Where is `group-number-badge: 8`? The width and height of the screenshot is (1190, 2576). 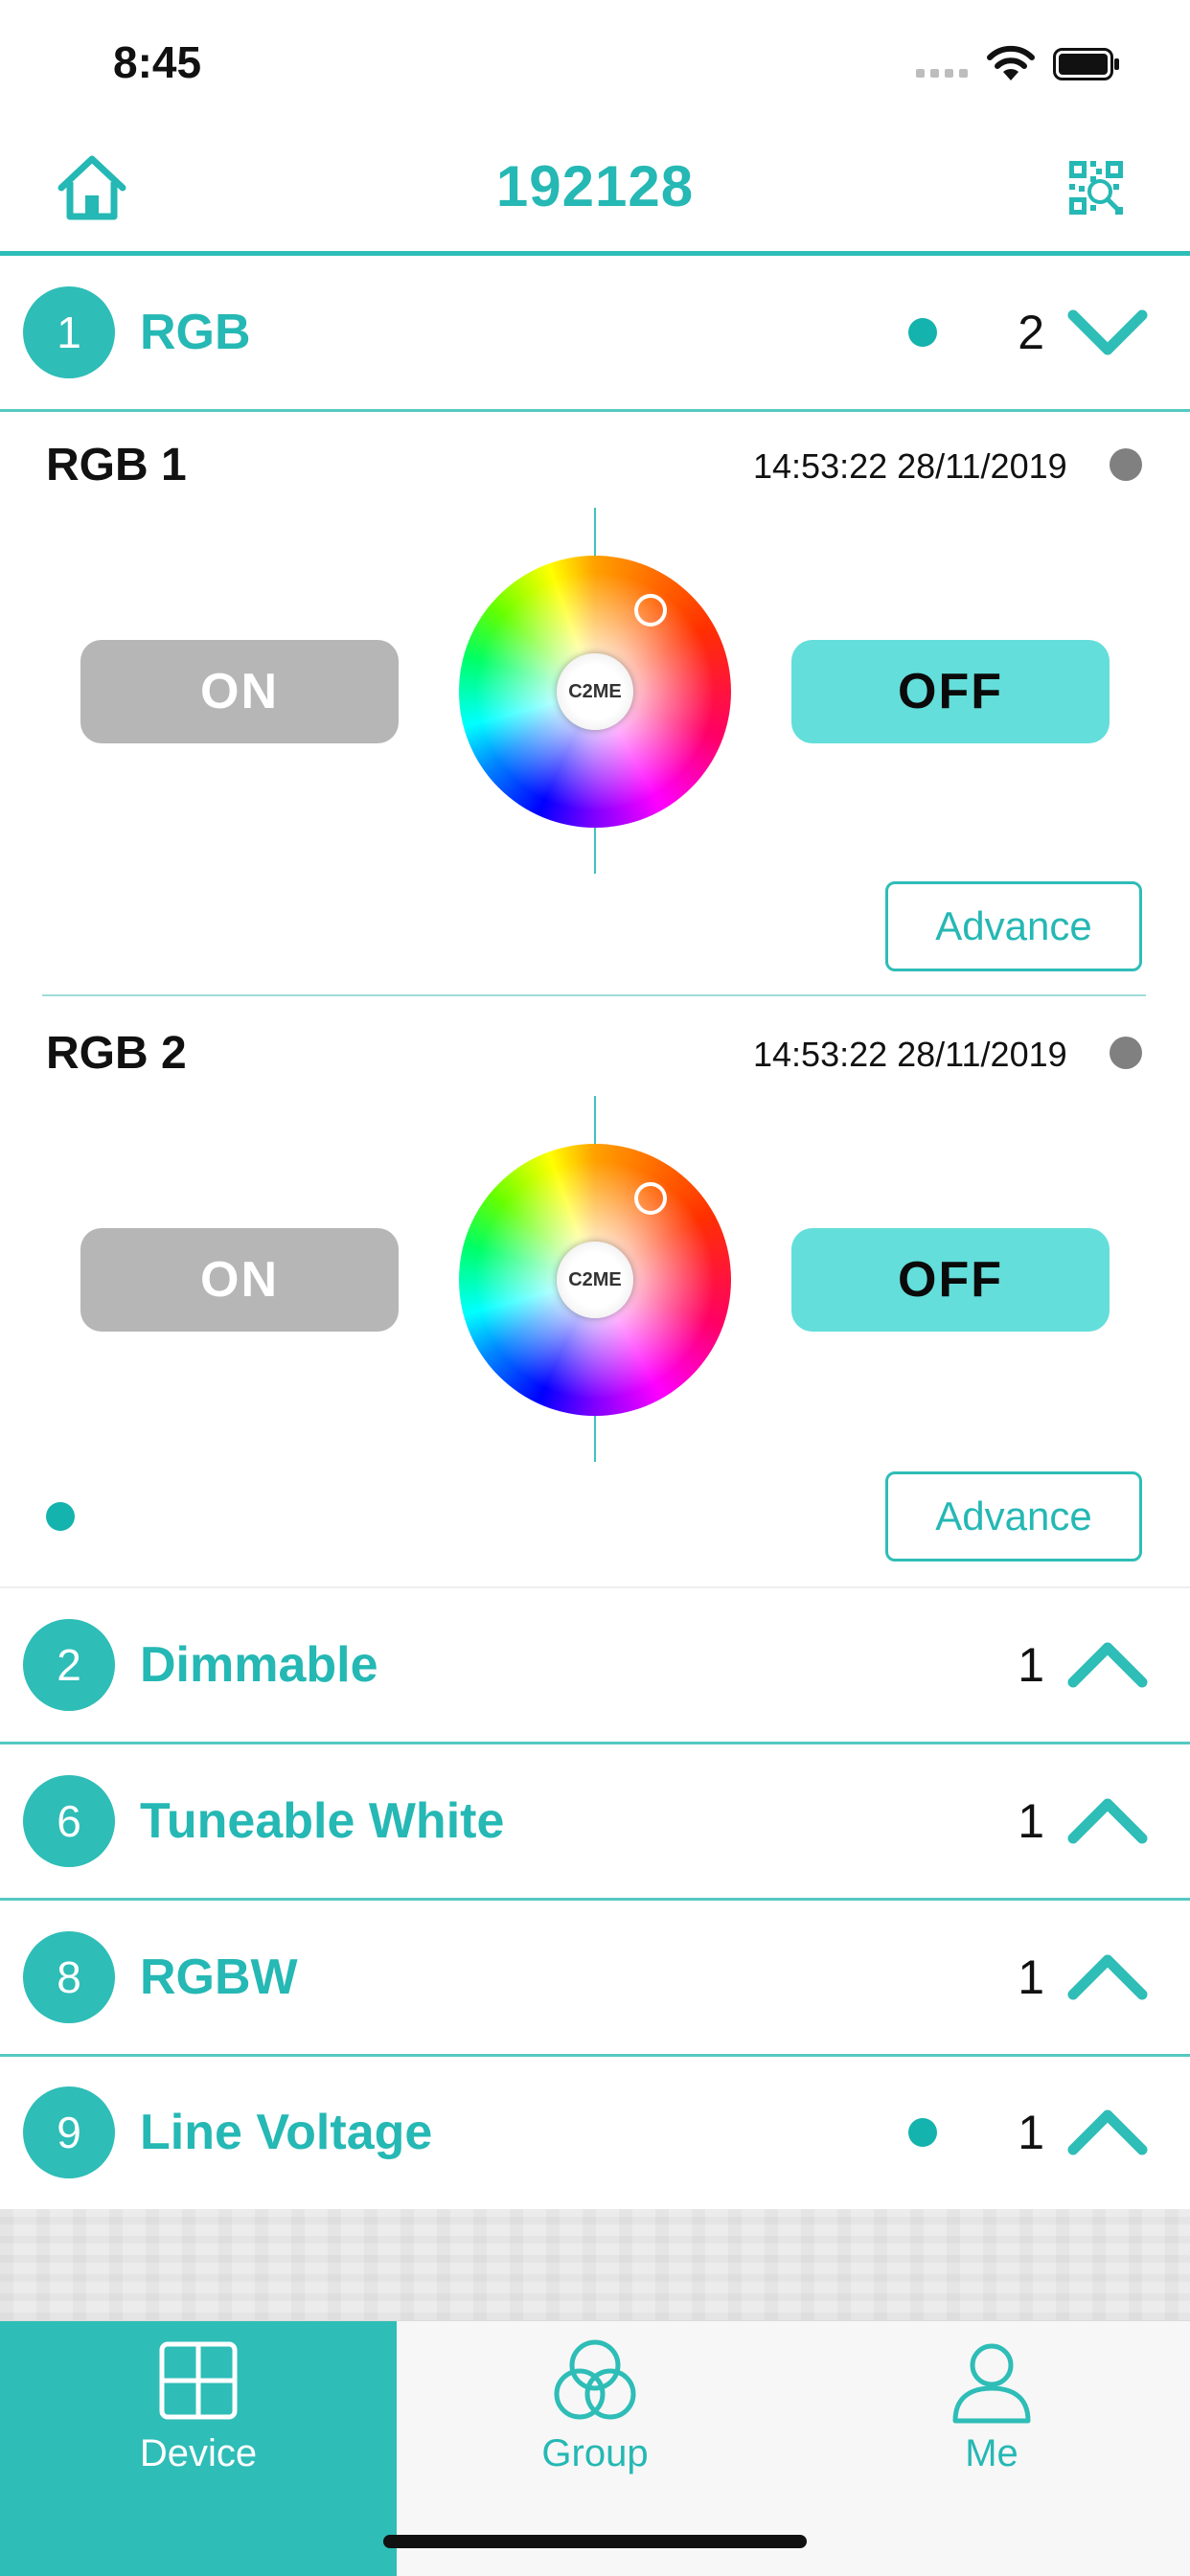 group-number-badge: 8 is located at coordinates (69, 1977).